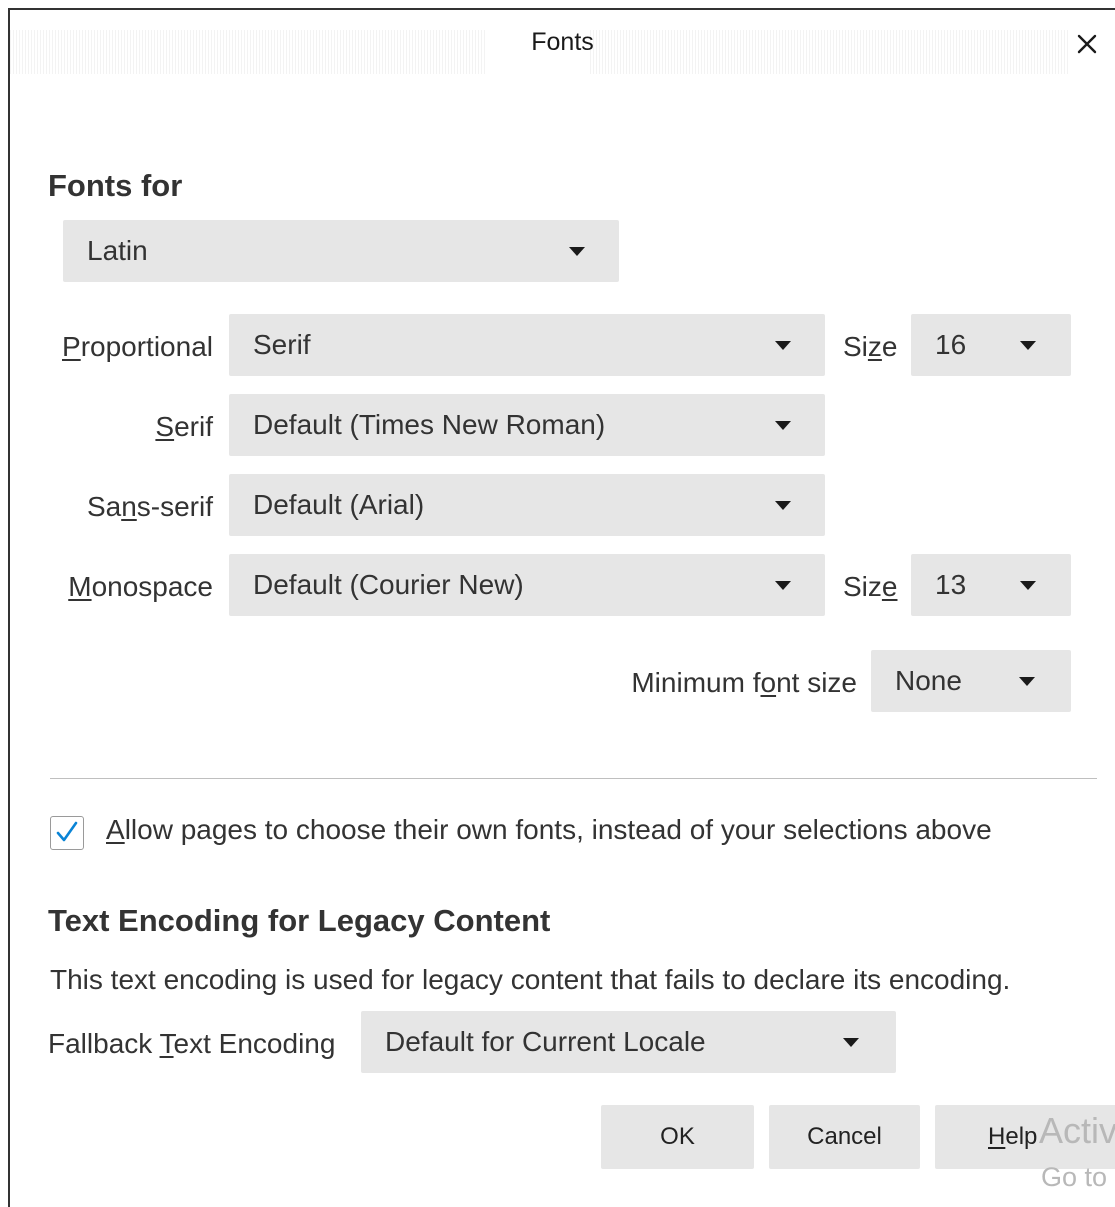  I want to click on dialog-title: Fonts, so click(562, 42).